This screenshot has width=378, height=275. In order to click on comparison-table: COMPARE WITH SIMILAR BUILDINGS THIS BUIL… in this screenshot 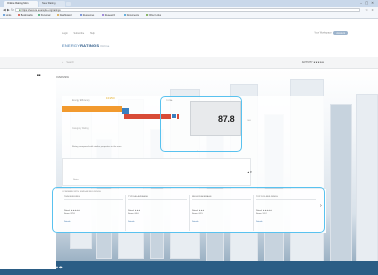, I will do `click(189, 211)`.